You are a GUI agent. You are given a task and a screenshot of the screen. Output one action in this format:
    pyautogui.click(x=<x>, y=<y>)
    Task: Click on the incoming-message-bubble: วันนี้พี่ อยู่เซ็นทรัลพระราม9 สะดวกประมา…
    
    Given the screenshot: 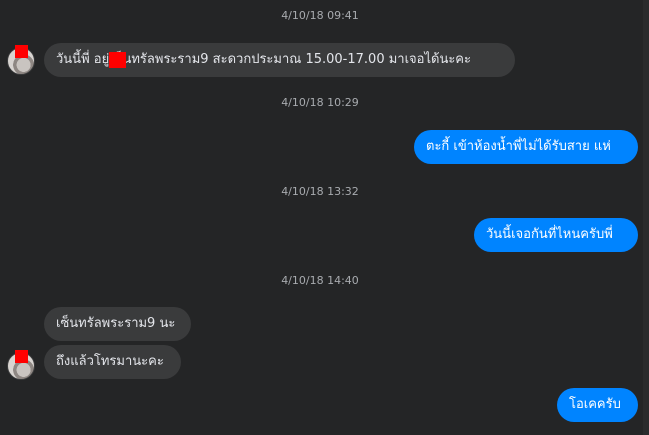 What is the action you would take?
    pyautogui.click(x=279, y=60)
    